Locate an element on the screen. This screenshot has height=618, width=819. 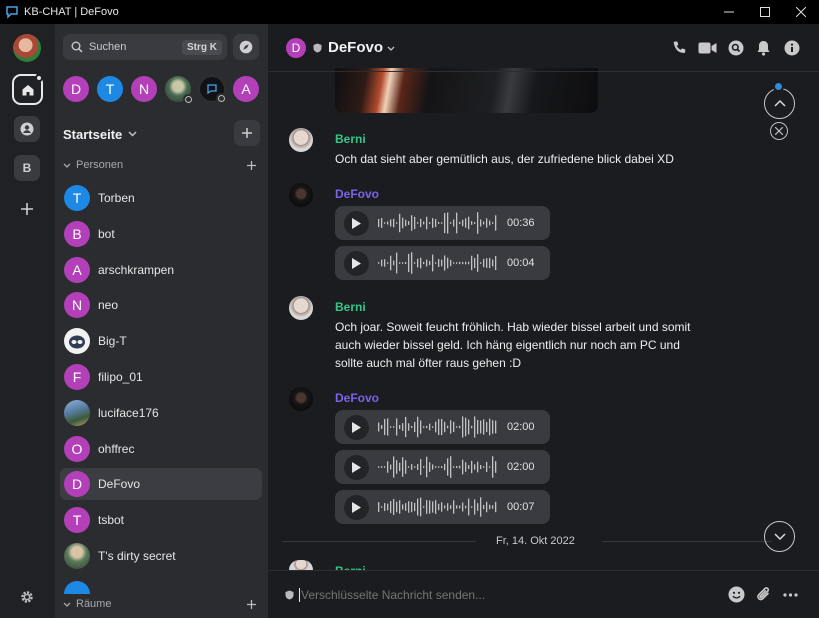
room-item-luciface176: luciface176 is located at coordinates (161, 413).